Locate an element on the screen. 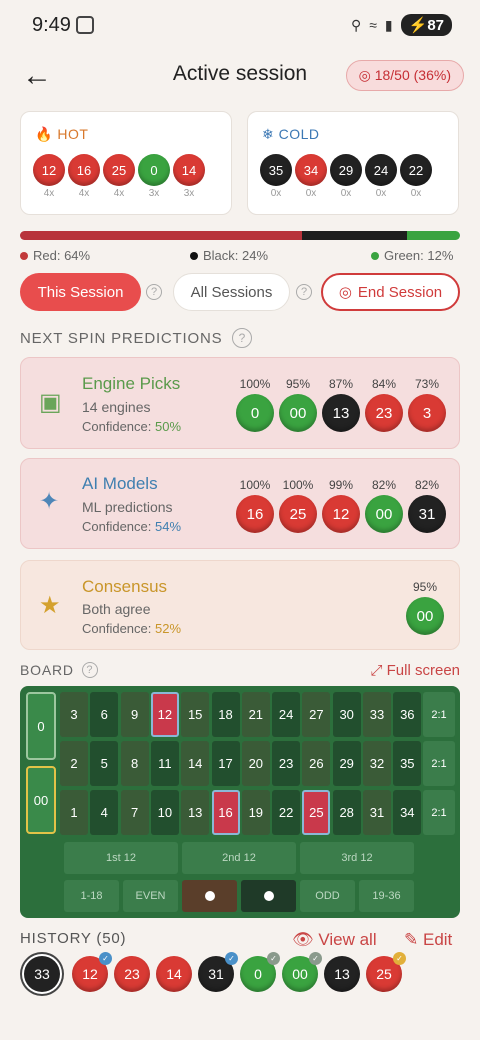  number-cell: 1 is located at coordinates (74, 812).